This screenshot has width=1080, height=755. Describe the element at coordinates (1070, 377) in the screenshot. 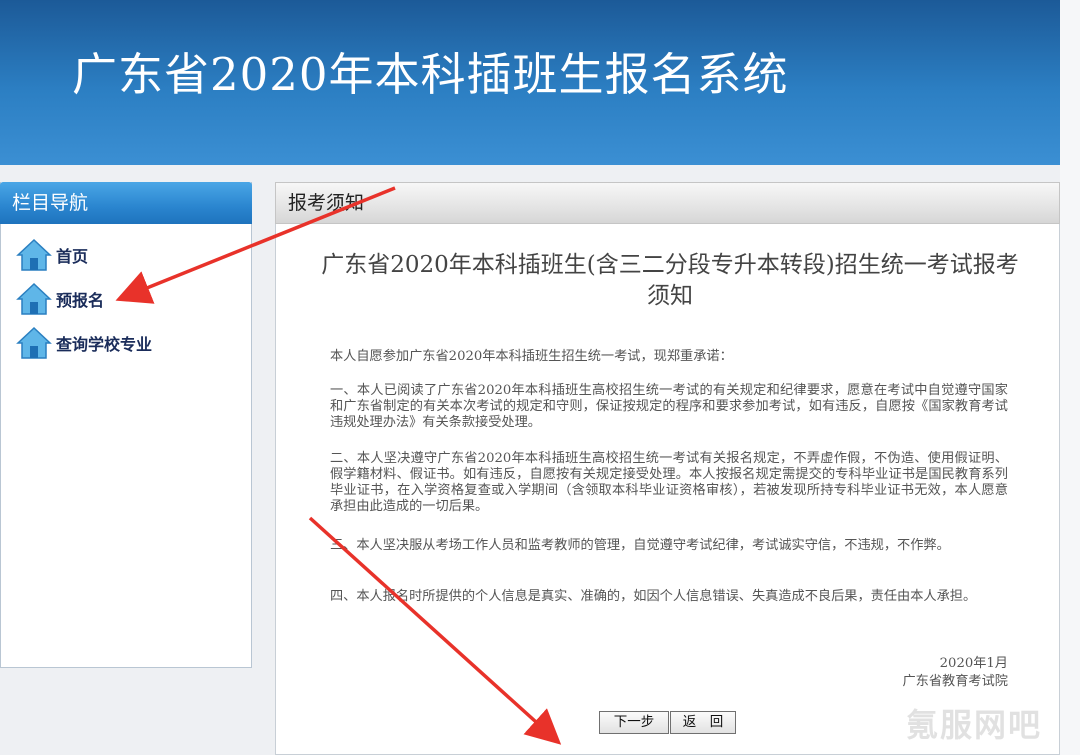

I see `page-right-margin` at that location.